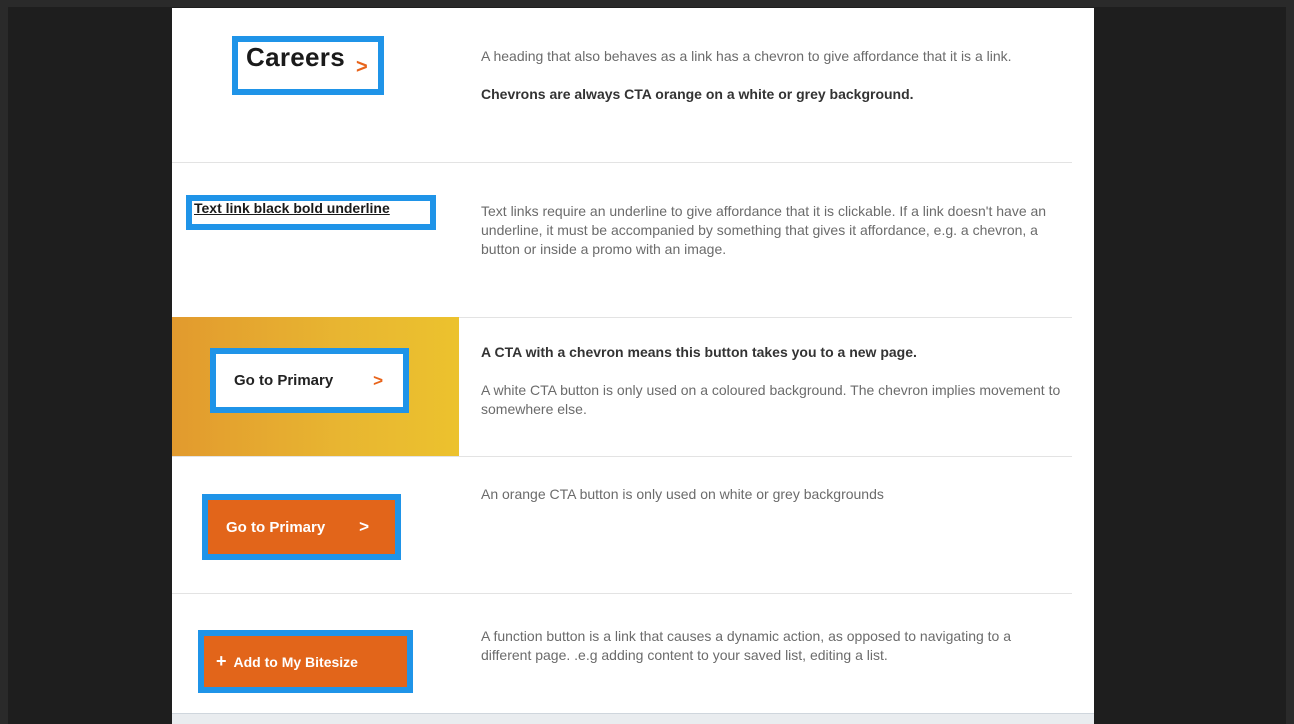 The width and height of the screenshot is (1294, 724). What do you see at coordinates (221, 661) in the screenshot?
I see `plus-icon: +` at bounding box center [221, 661].